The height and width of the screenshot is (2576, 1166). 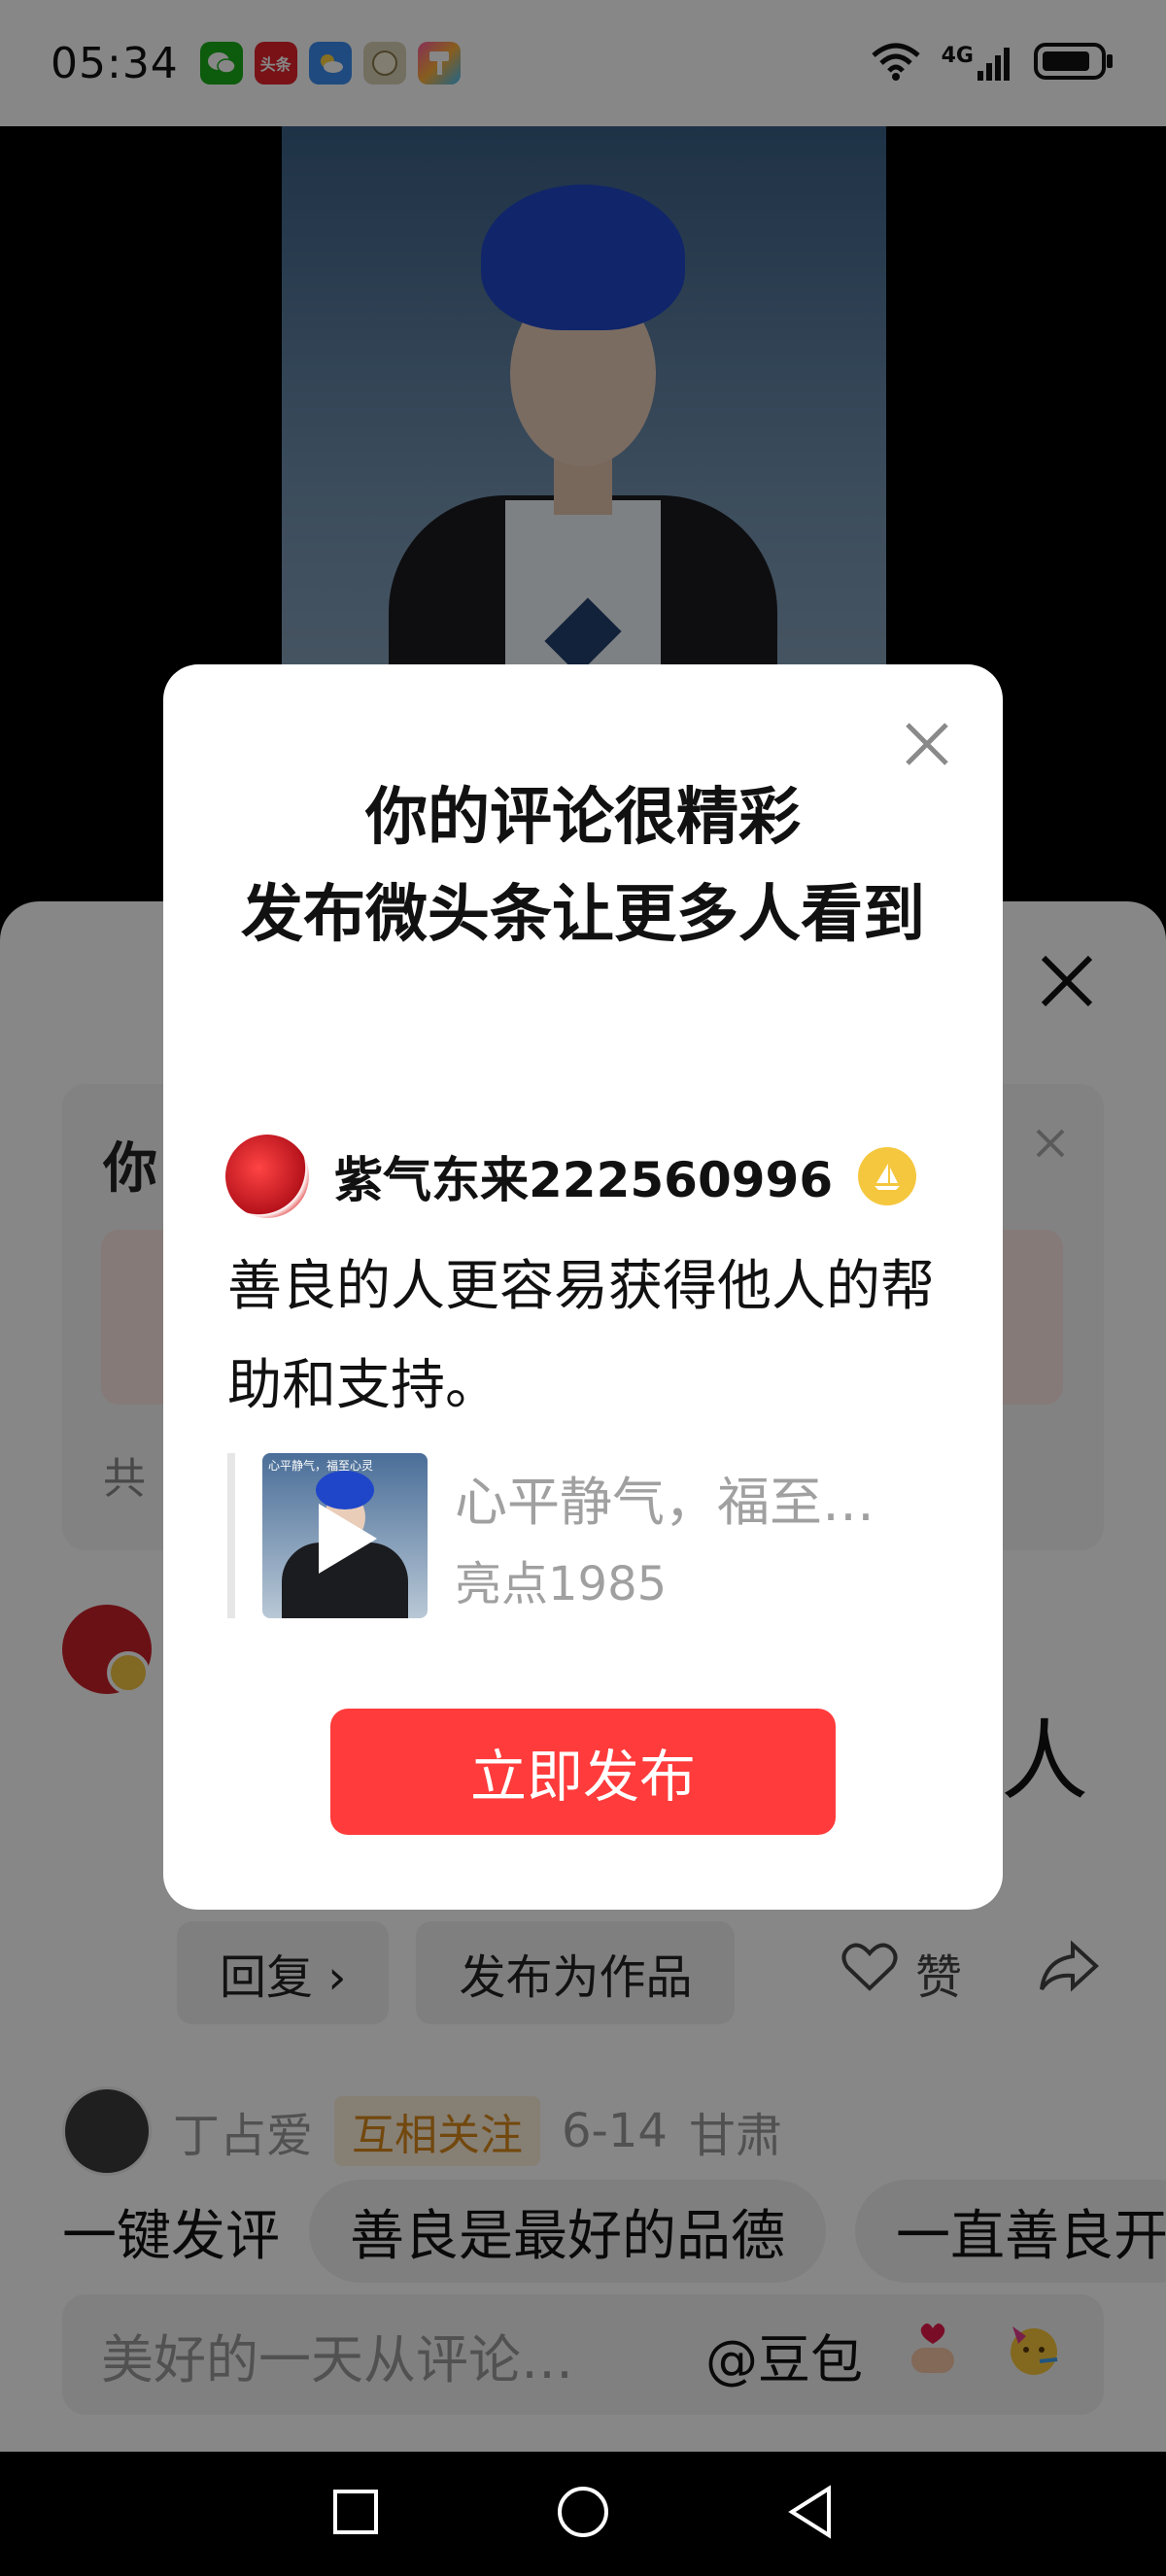 I want to click on quoted-video: 心平静气，福至心灵 心平静气，福至… 亮点1985, so click(x=567, y=1535).